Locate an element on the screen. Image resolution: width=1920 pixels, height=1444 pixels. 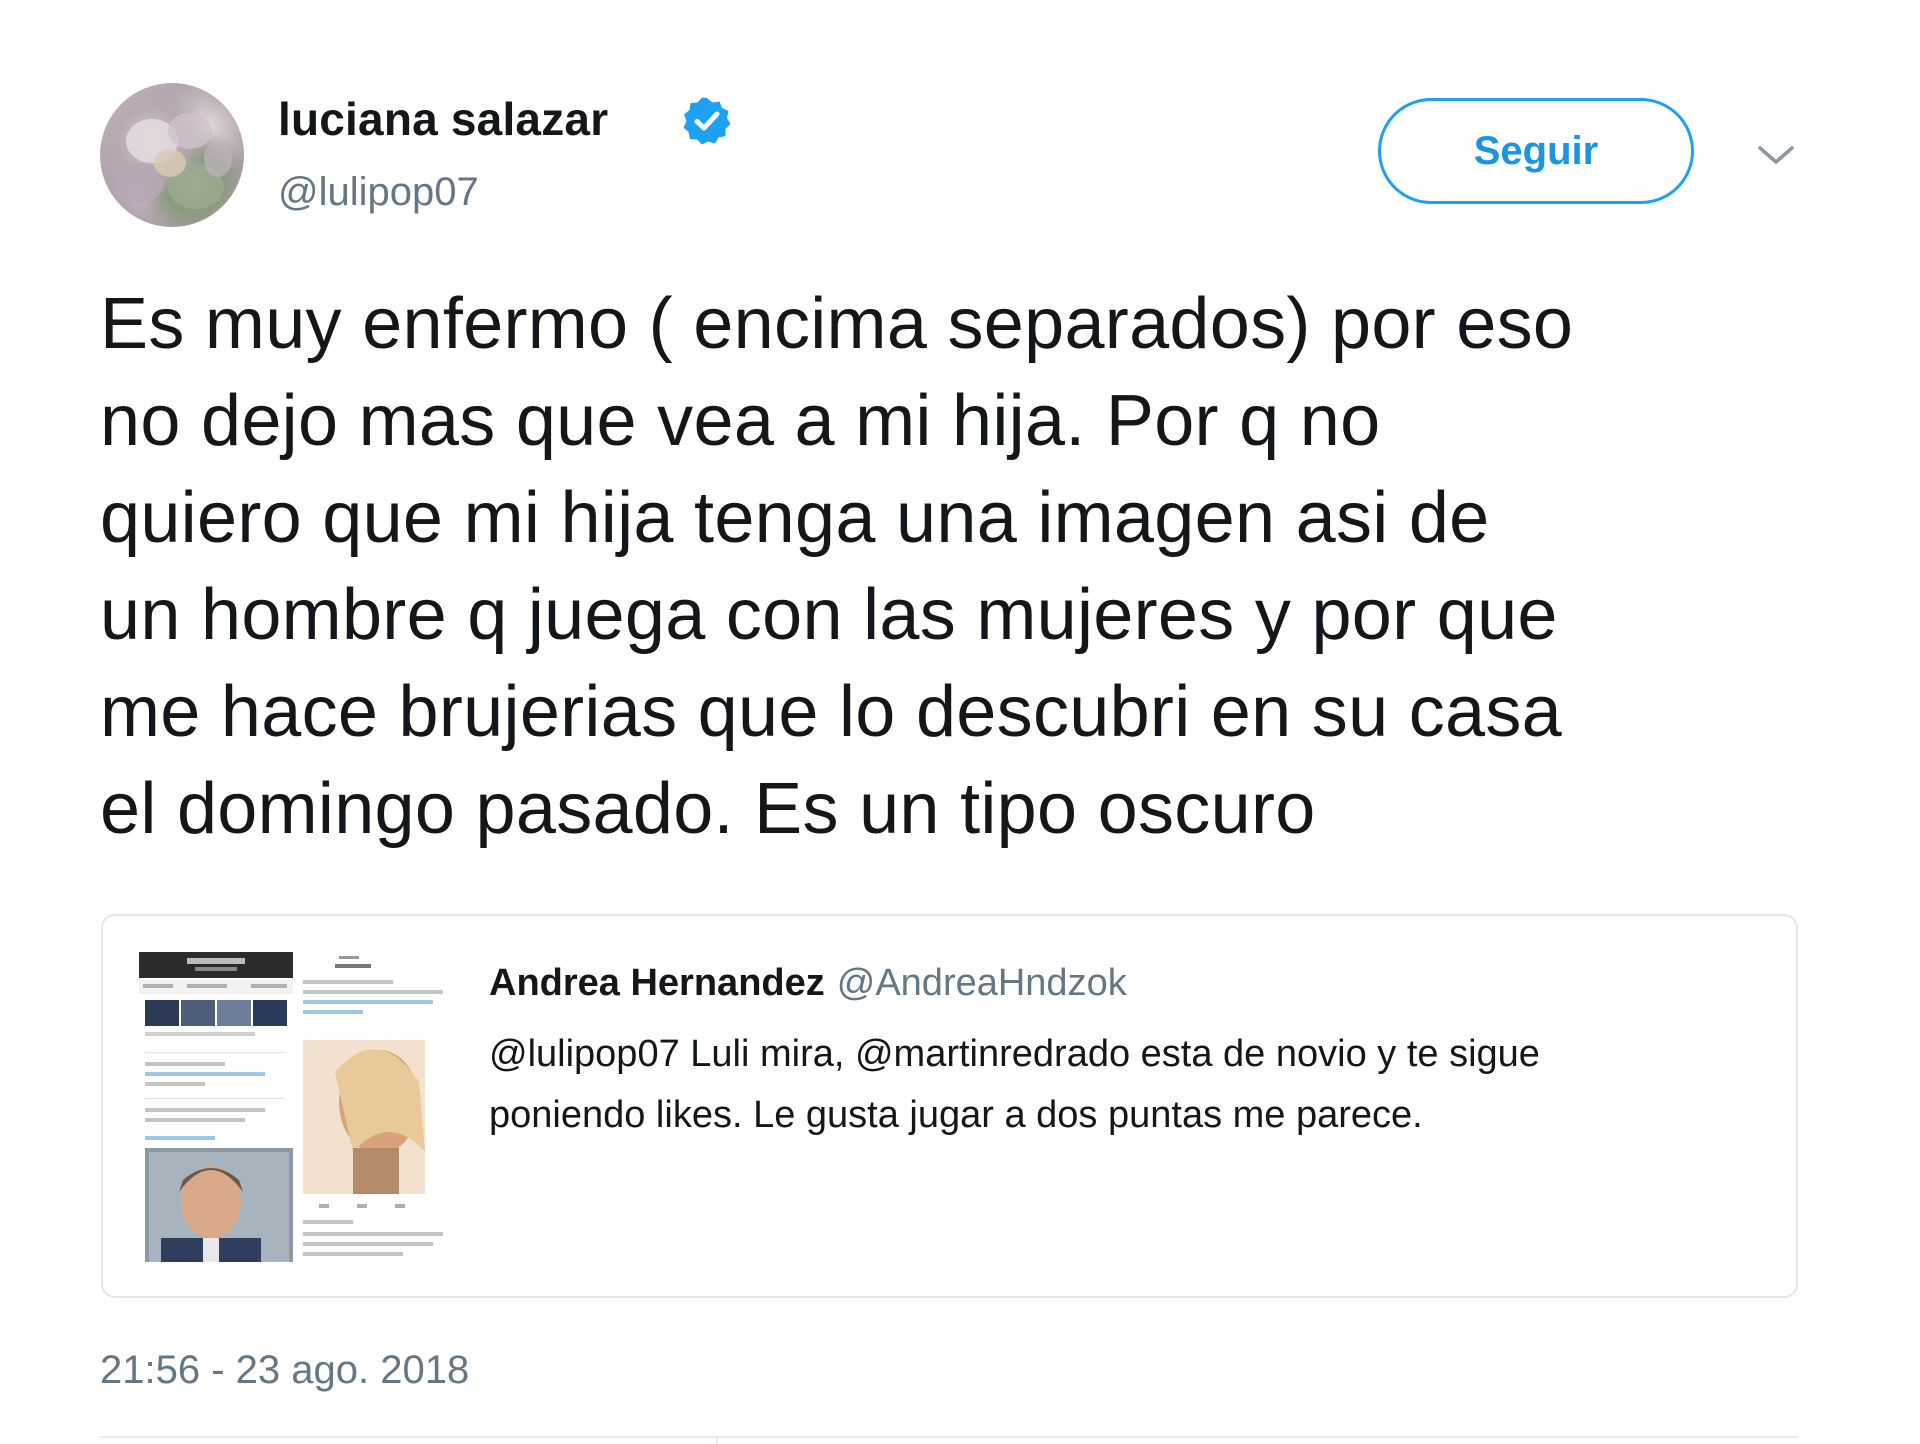
user-handle: @lulipop07 is located at coordinates (378, 192).